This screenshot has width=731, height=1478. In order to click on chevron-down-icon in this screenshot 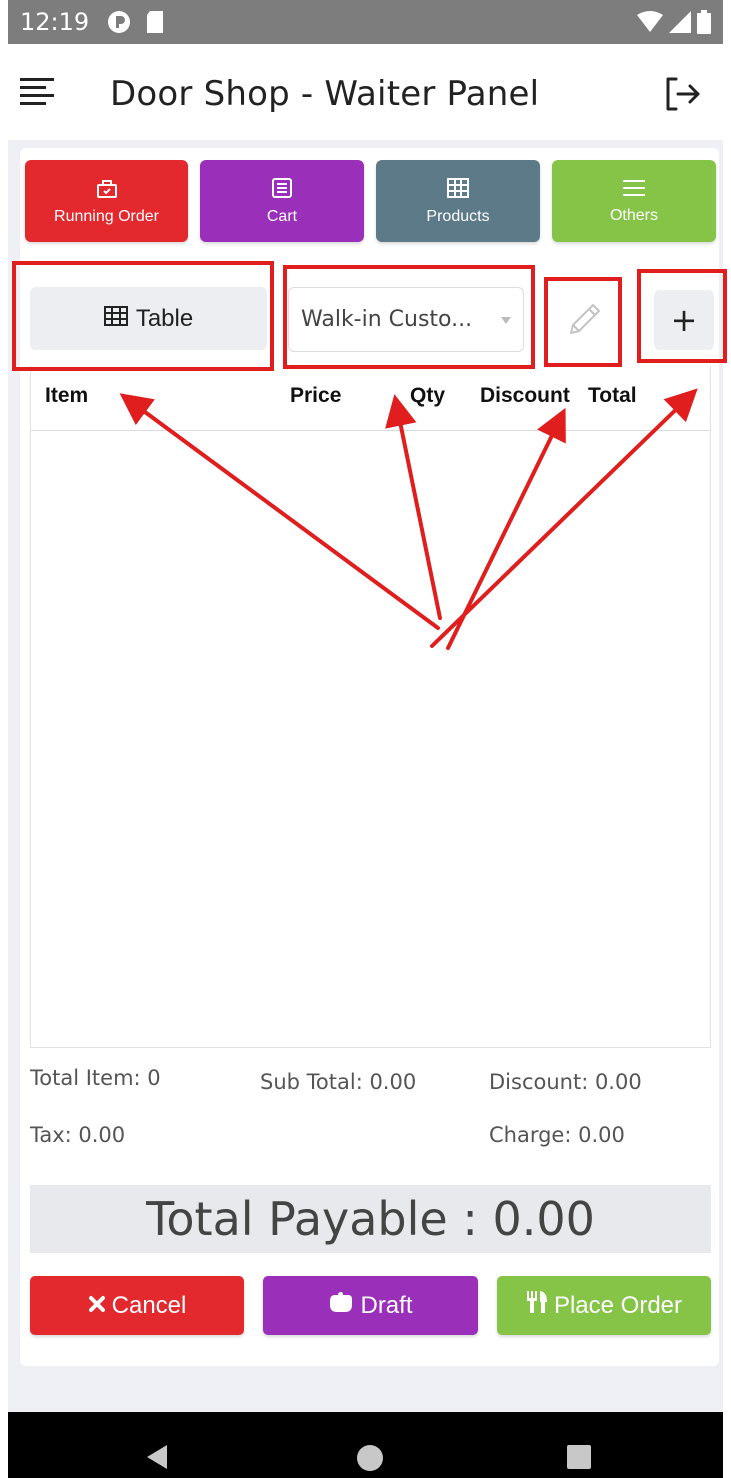, I will do `click(506, 320)`.